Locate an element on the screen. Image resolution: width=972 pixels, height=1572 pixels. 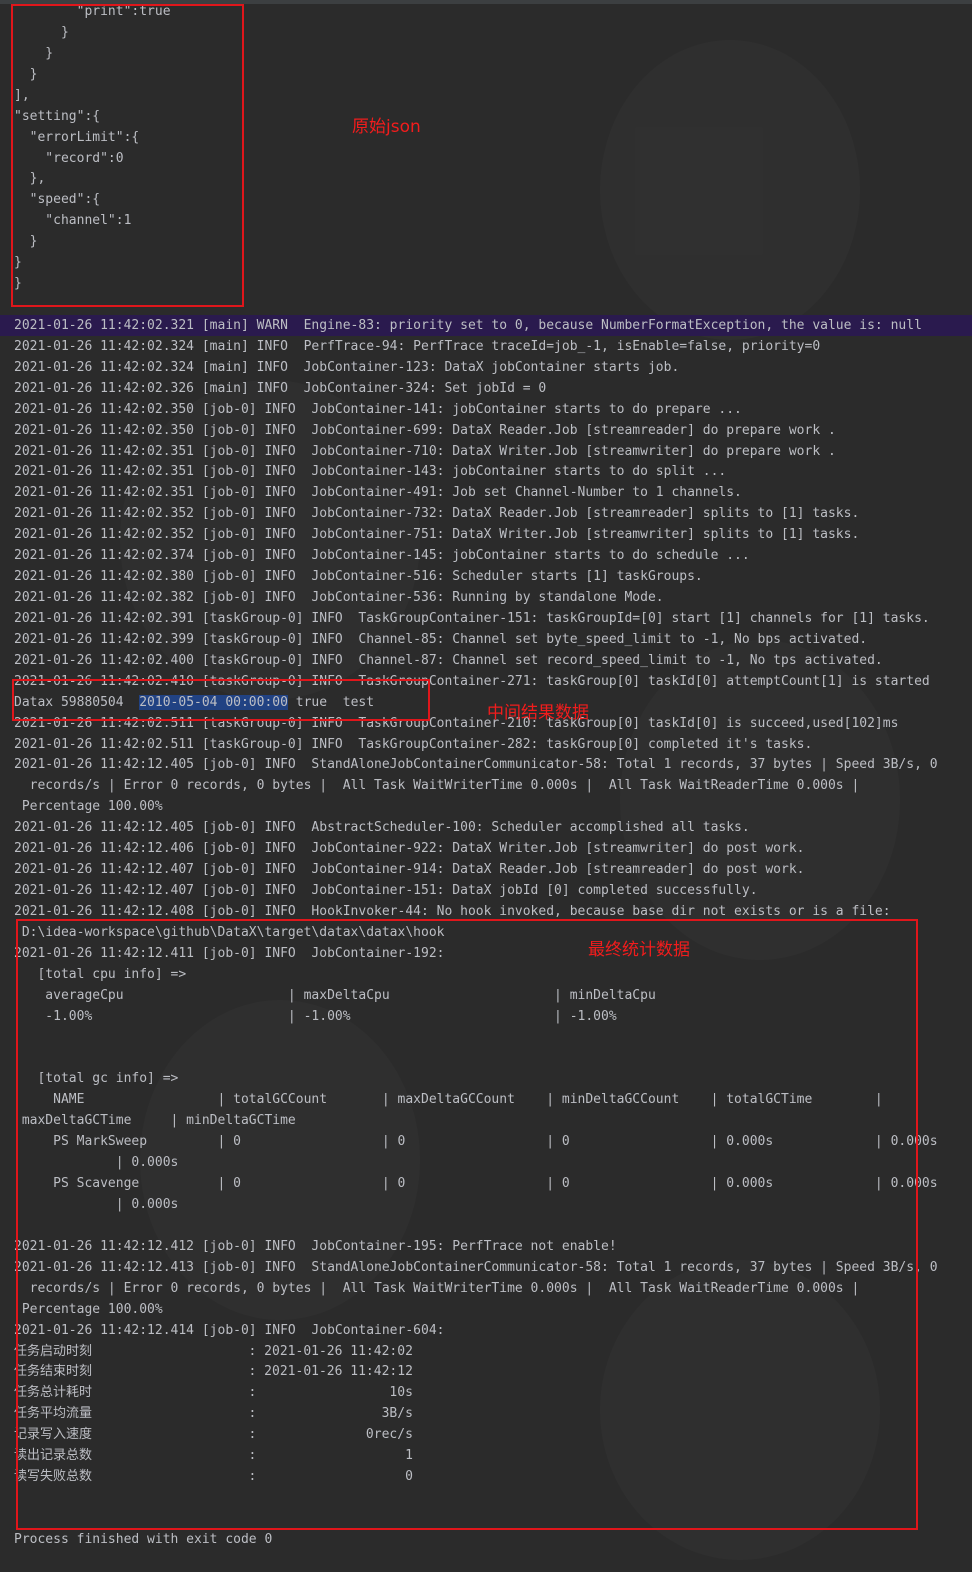
original-json-box is located at coordinates (127, 155).